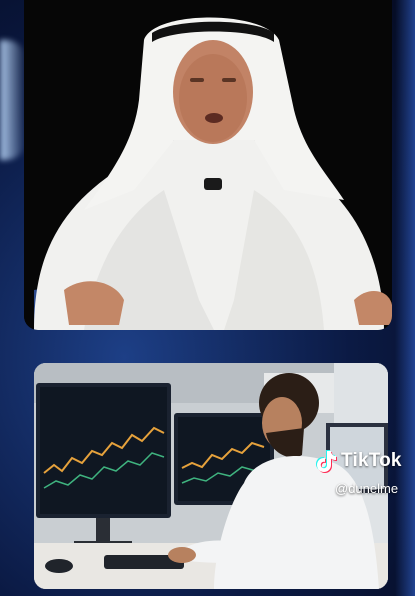 Image resolution: width=415 pixels, height=596 pixels. What do you see at coordinates (326, 461) in the screenshot?
I see `tiktok-note-icon` at bounding box center [326, 461].